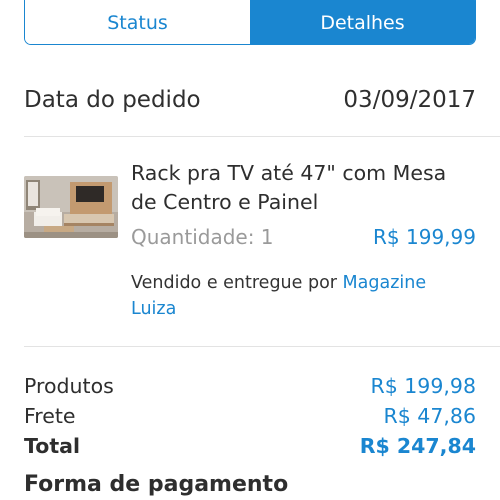 This screenshot has width=500, height=500. What do you see at coordinates (202, 237) in the screenshot?
I see `product-quantity: Quantidade: 1` at bounding box center [202, 237].